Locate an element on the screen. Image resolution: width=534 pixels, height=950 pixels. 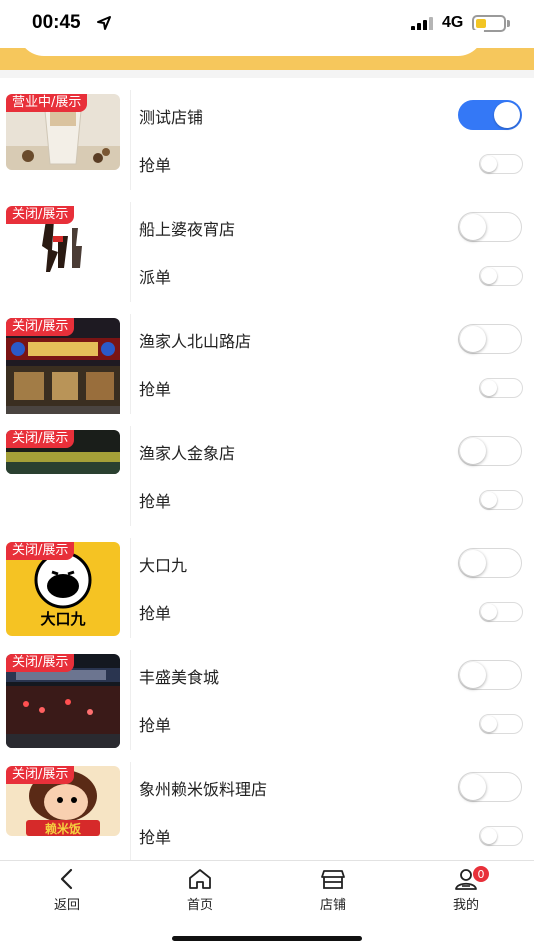
store-panel: 测试店铺 抢单 is located at coordinates (328, 140).